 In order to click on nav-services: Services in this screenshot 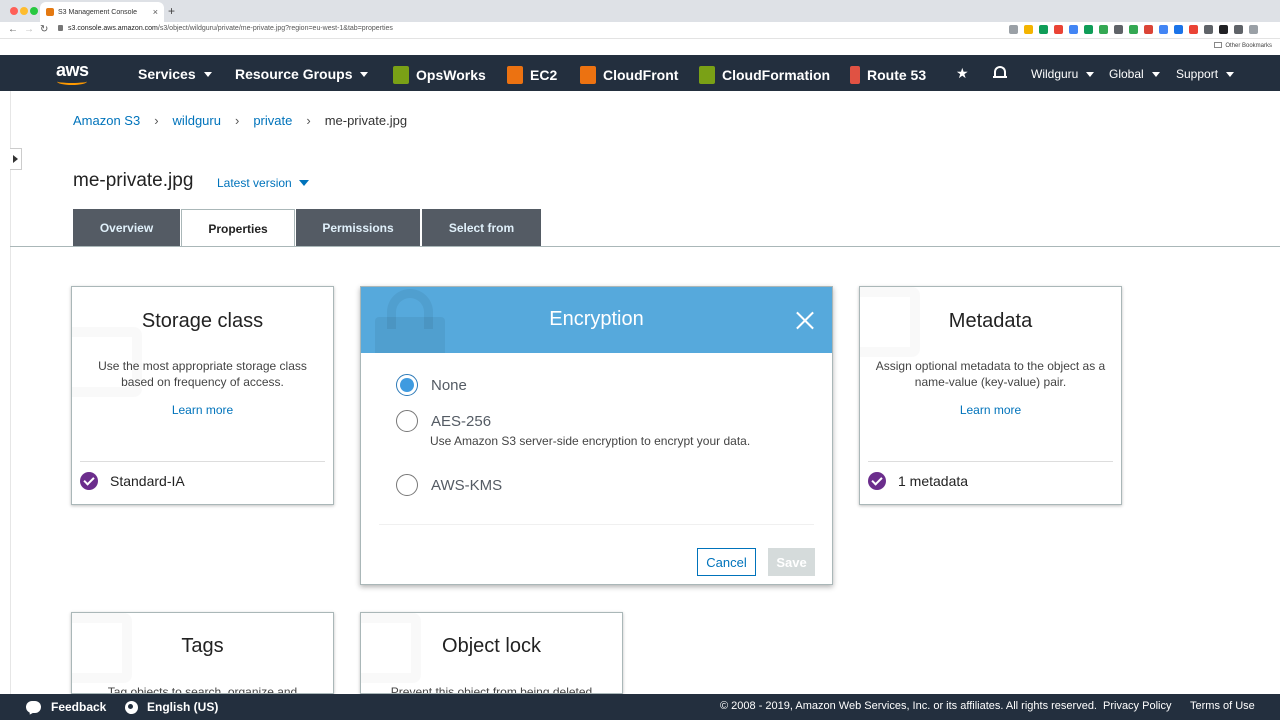, I will do `click(175, 74)`.